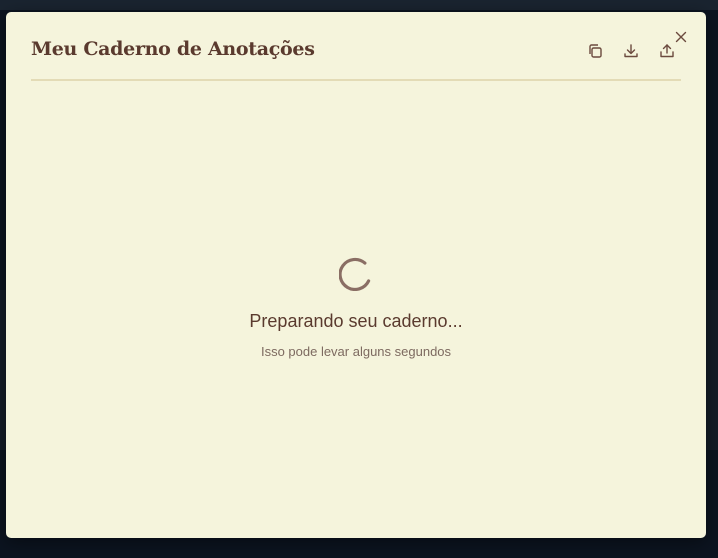  I want to click on modal-title: Meu Caderno de Anotações, so click(173, 49).